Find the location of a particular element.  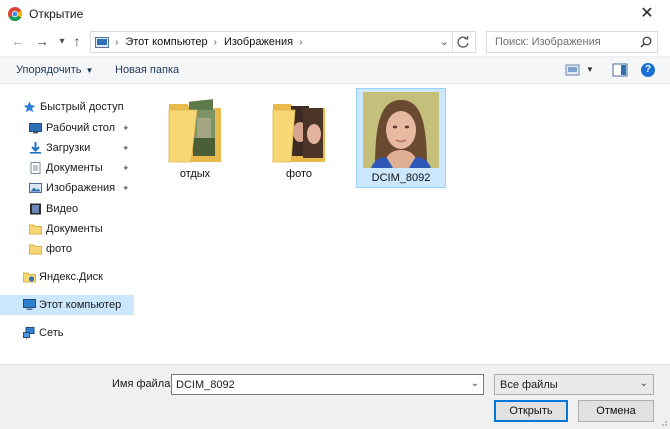

chevron-down-icon: ▼ is located at coordinates (89, 70).